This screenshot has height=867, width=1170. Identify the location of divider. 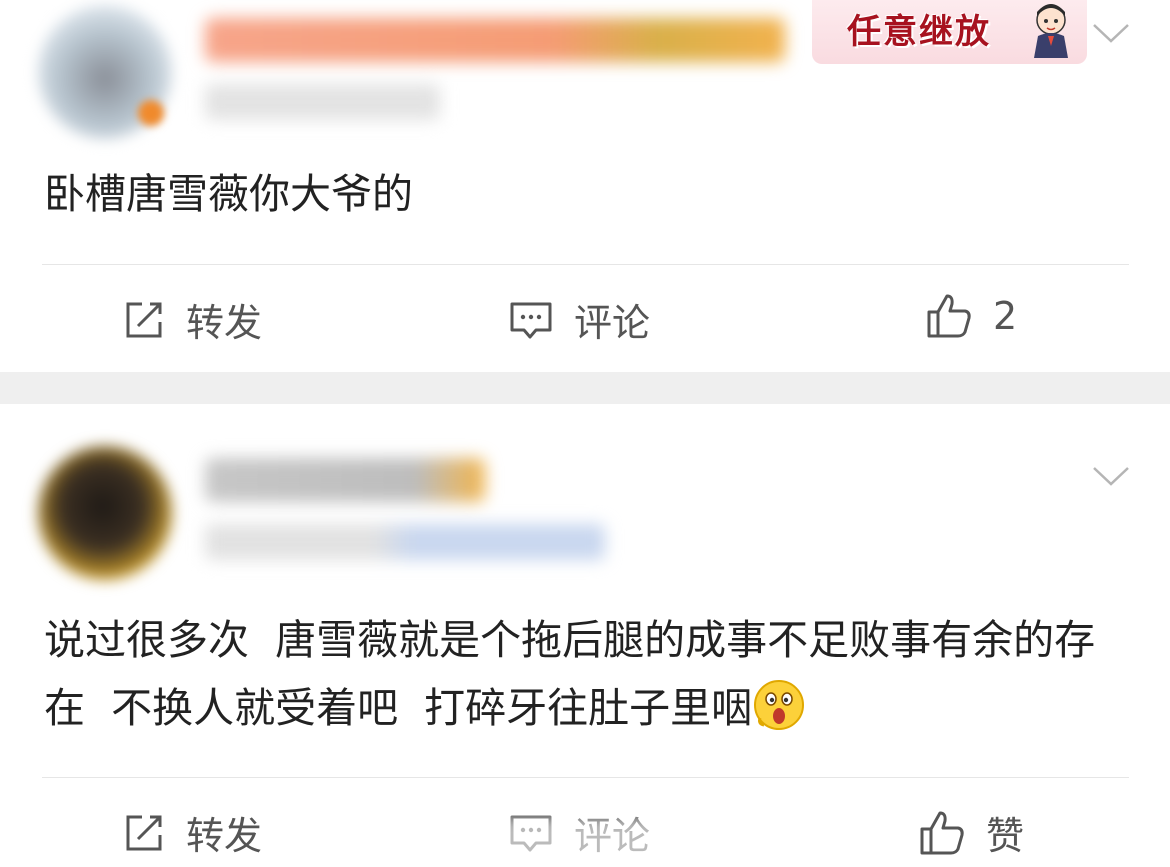
(585, 777).